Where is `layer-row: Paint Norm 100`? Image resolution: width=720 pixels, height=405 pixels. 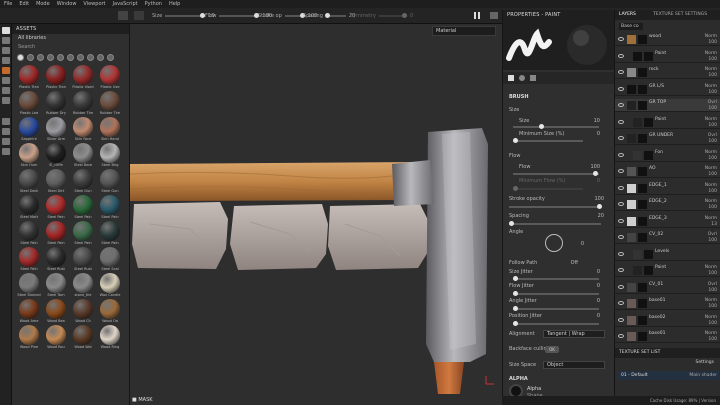
layer-row: Paint Norm 100 is located at coordinates (667, 56).